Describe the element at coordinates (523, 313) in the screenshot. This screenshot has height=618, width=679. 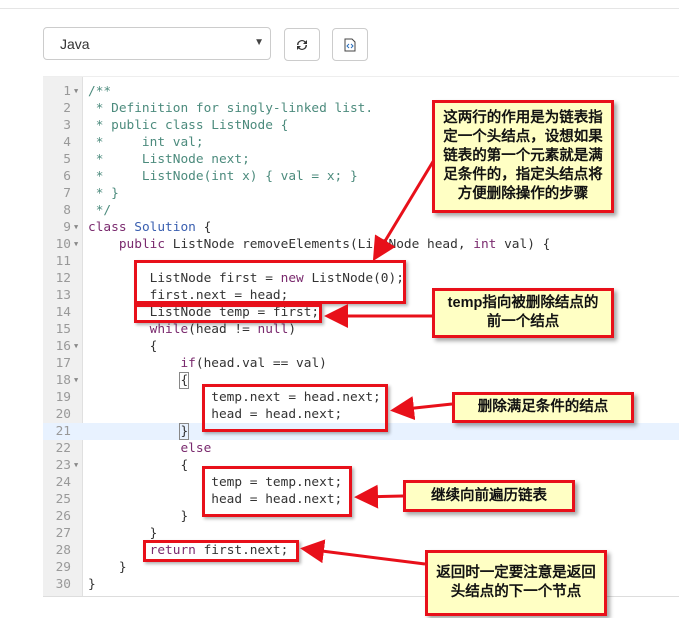
I see `note-temp: temp指向被删除结点的前一个结点` at that location.